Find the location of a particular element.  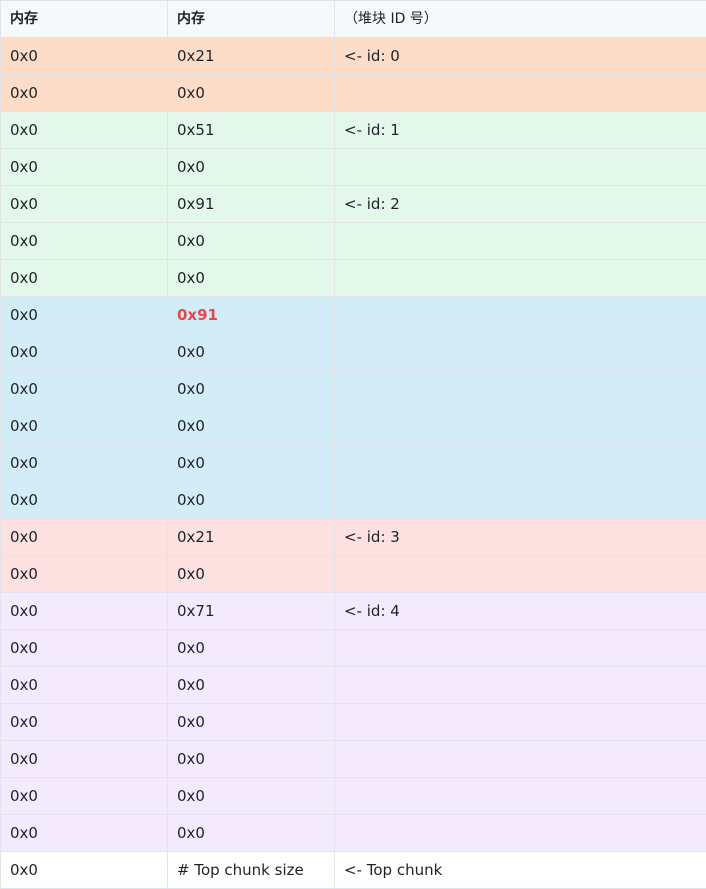

table-row: 0x0 0x91 is located at coordinates (353, 315).